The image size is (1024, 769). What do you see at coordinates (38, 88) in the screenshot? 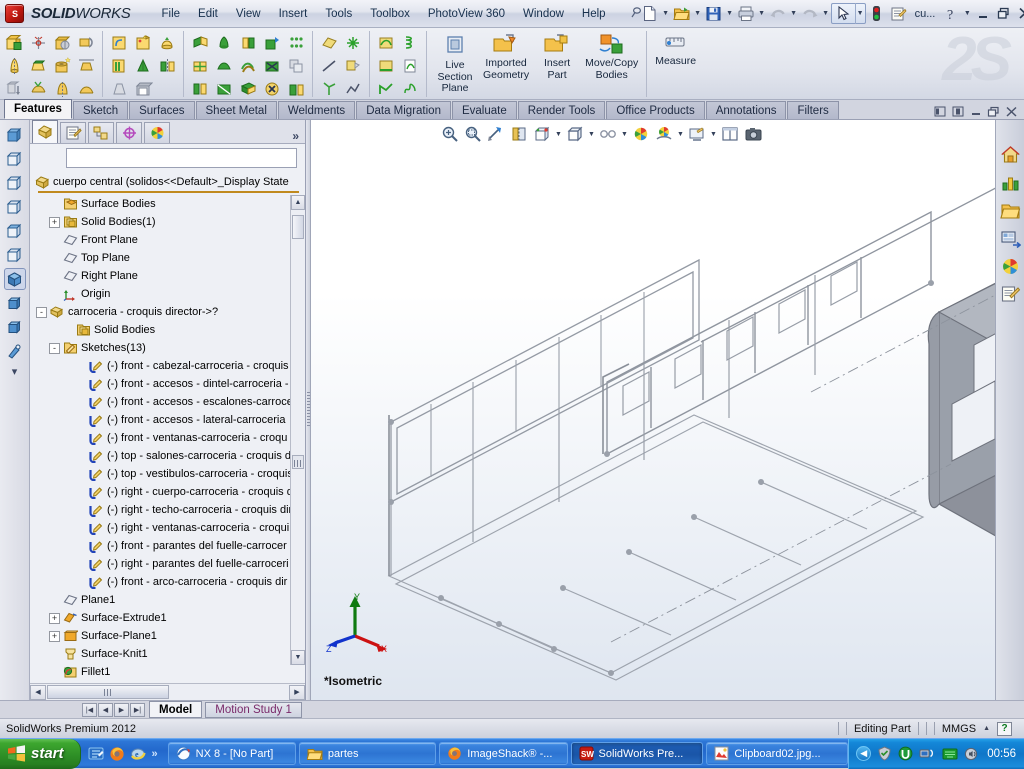
I see `boundary-boss-icon` at bounding box center [38, 88].